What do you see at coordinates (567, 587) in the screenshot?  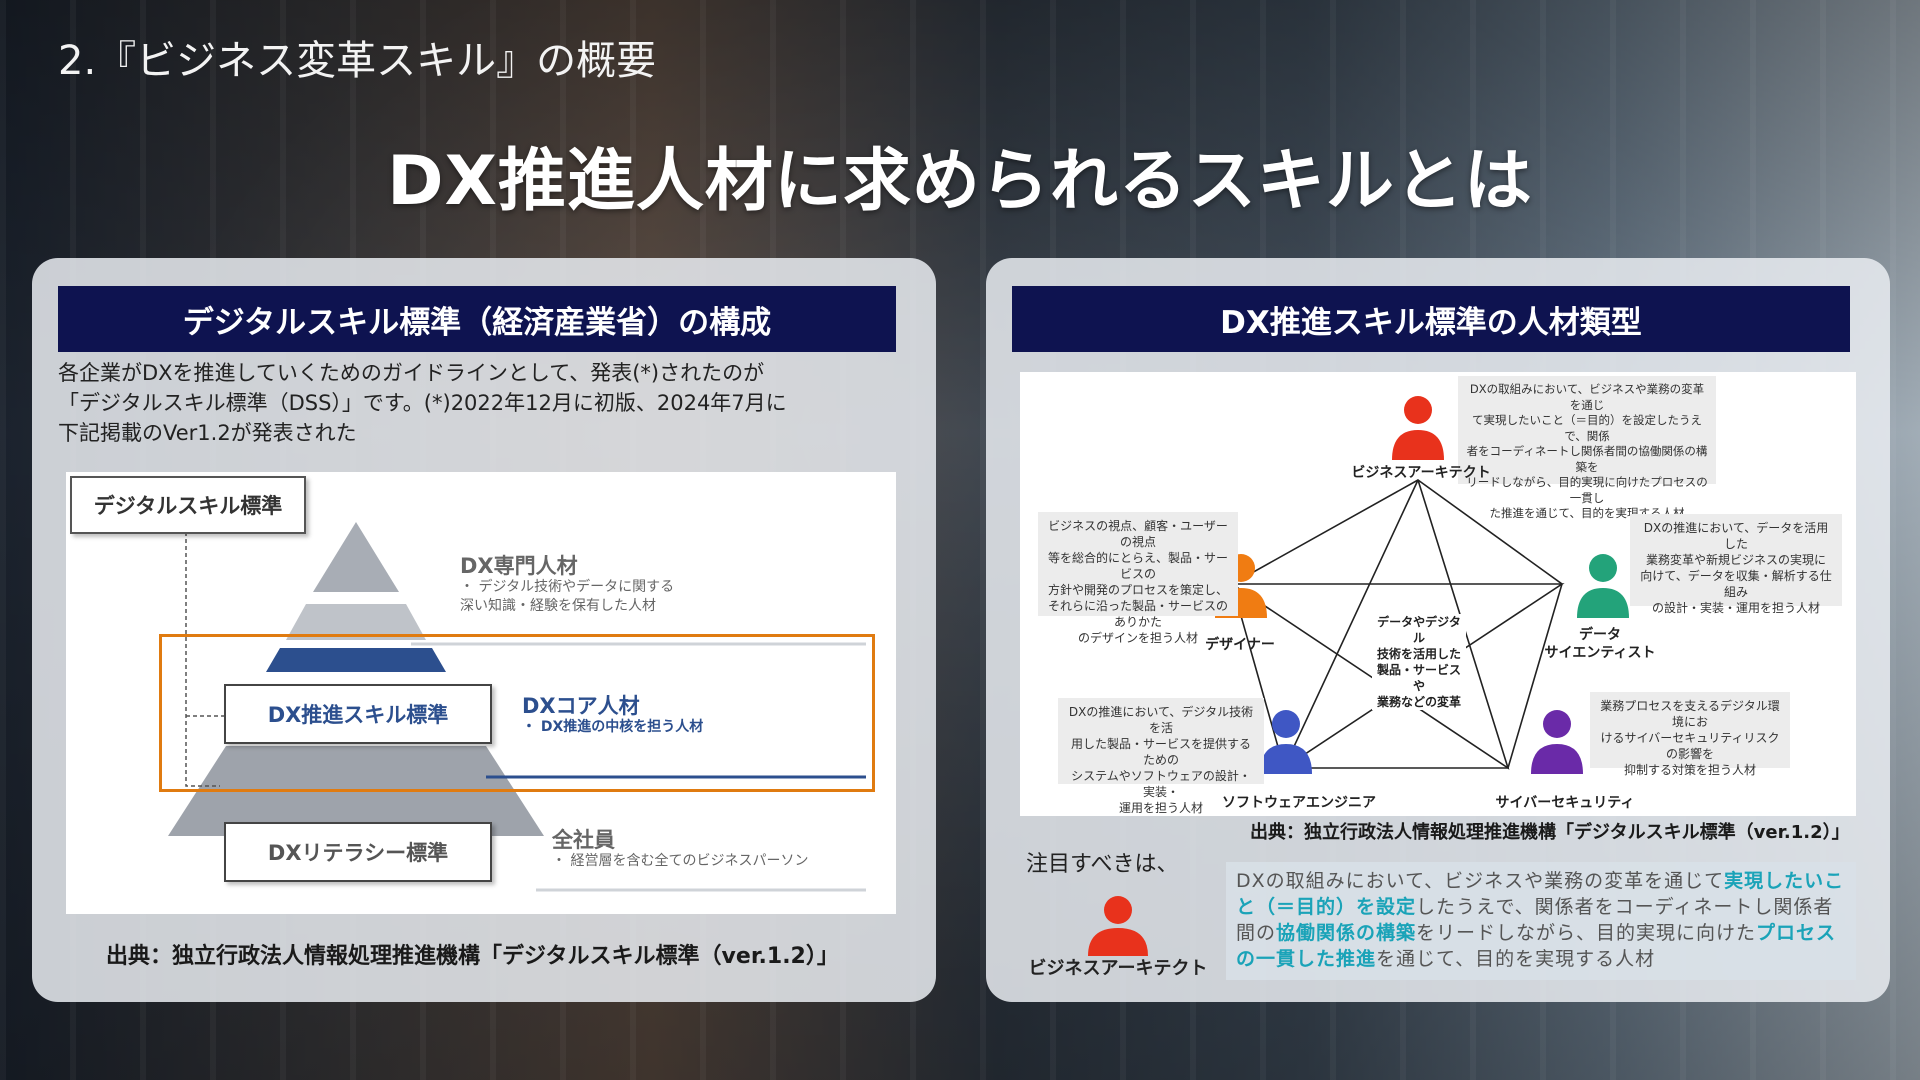 I see `desc-line: ・ デジタル技術やデータに関する` at bounding box center [567, 587].